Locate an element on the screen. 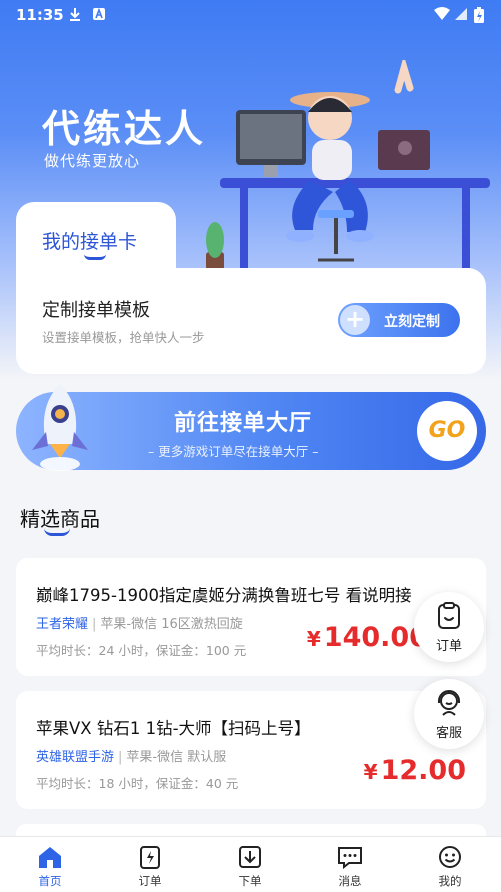 The width and height of the screenshot is (501, 892). wifi-icon is located at coordinates (442, 16).